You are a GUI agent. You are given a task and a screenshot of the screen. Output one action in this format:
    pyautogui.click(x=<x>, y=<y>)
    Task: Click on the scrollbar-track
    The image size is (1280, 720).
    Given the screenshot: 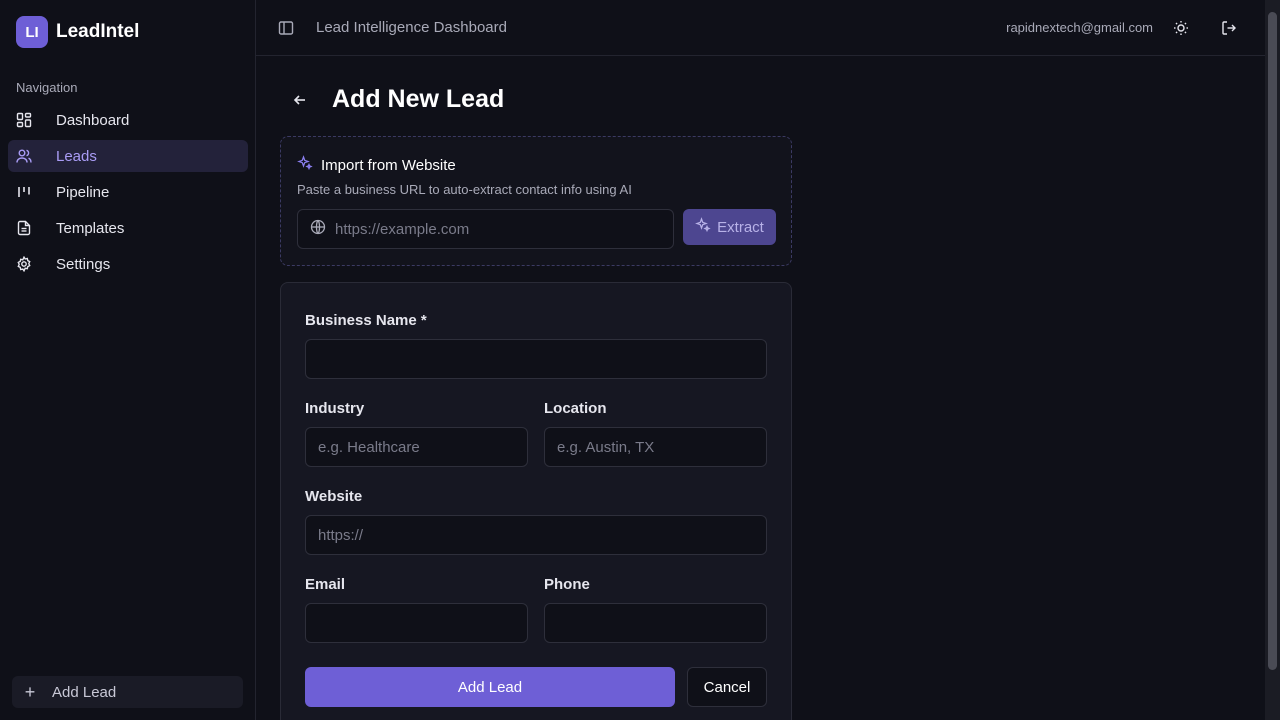 What is the action you would take?
    pyautogui.click(x=1272, y=360)
    